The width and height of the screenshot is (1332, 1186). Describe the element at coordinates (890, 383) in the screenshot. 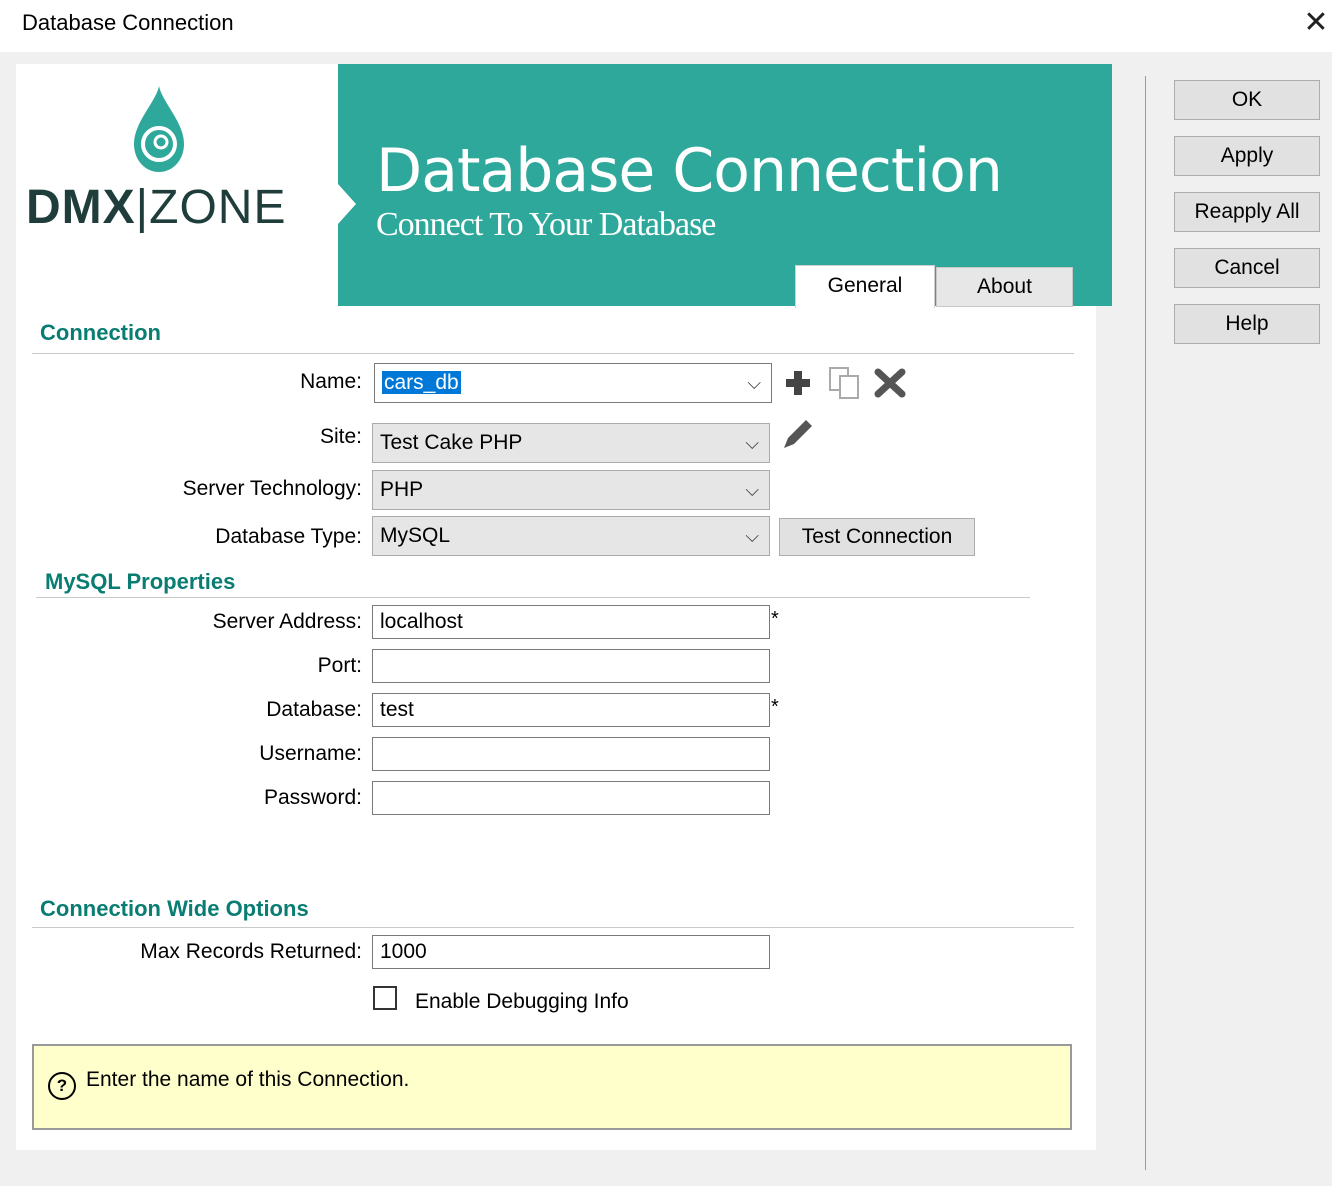

I see `delete-x-icon` at that location.